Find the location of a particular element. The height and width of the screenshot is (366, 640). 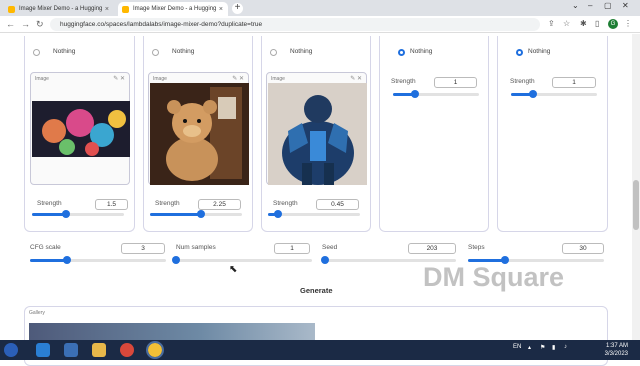

maximize-icon: ▢ is located at coordinates (608, 5).